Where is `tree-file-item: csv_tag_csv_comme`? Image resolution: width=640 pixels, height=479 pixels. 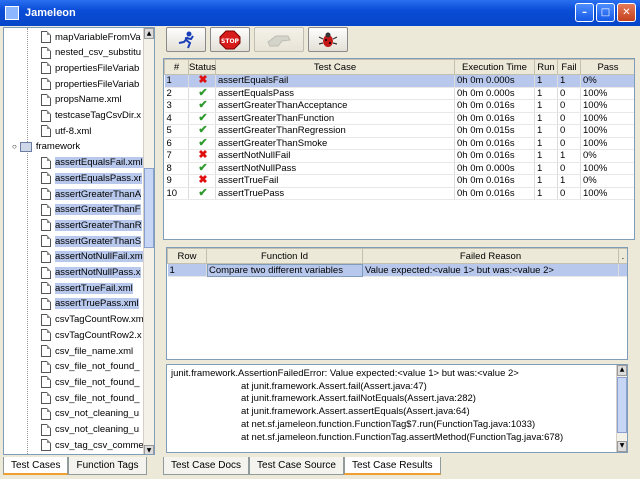 tree-file-item: csv_tag_csv_comme is located at coordinates (92, 445).